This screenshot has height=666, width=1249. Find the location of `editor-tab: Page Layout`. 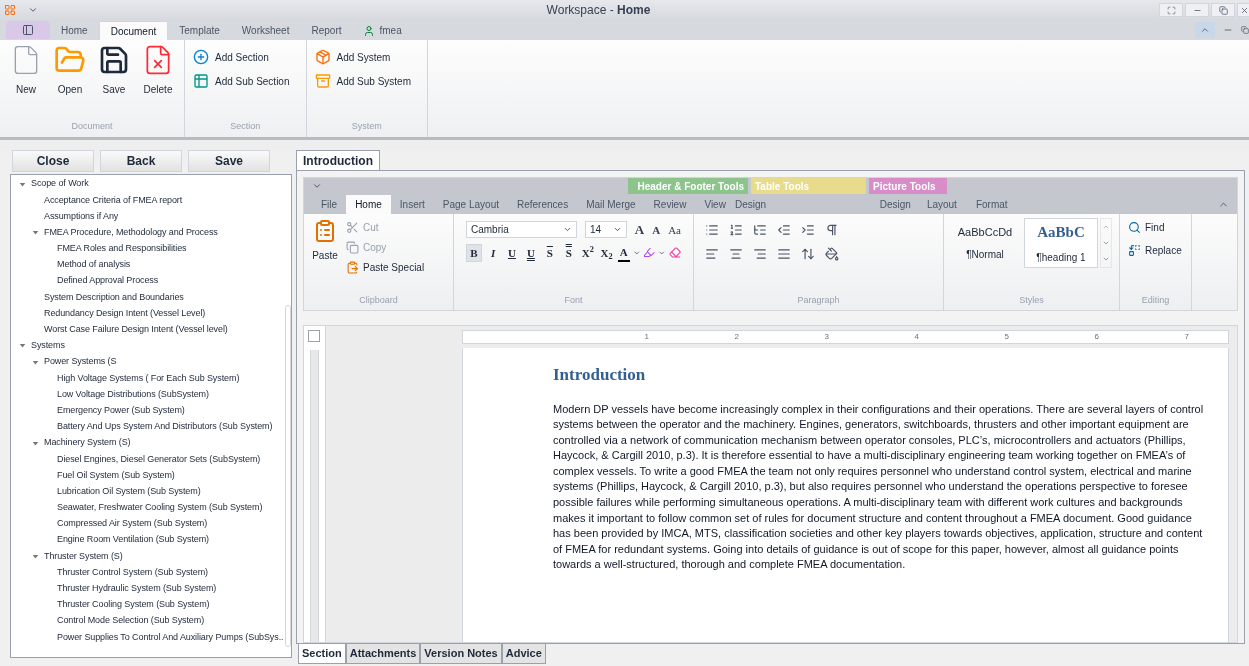

editor-tab: Page Layout is located at coordinates (470, 204).